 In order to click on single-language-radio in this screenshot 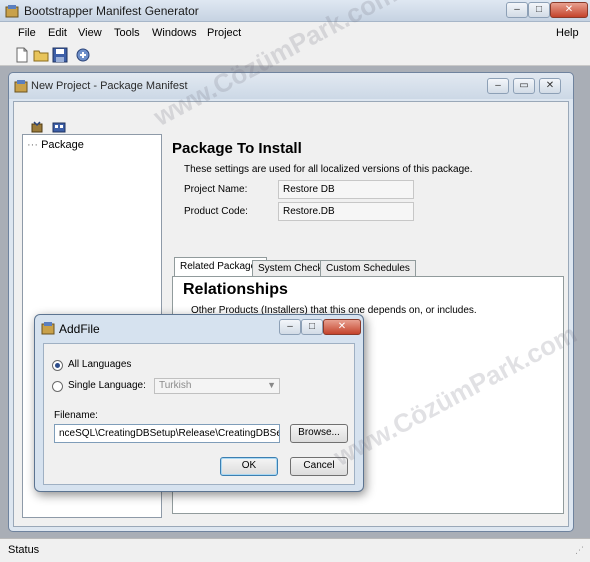, I will do `click(57, 386)`.